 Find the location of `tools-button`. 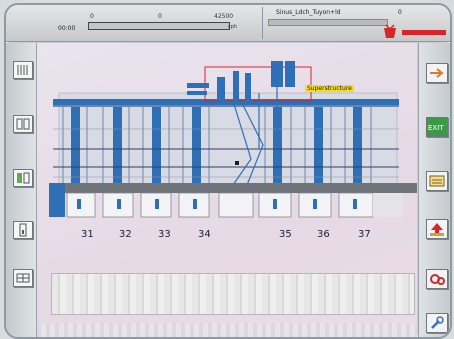

tools-button is located at coordinates (437, 323).